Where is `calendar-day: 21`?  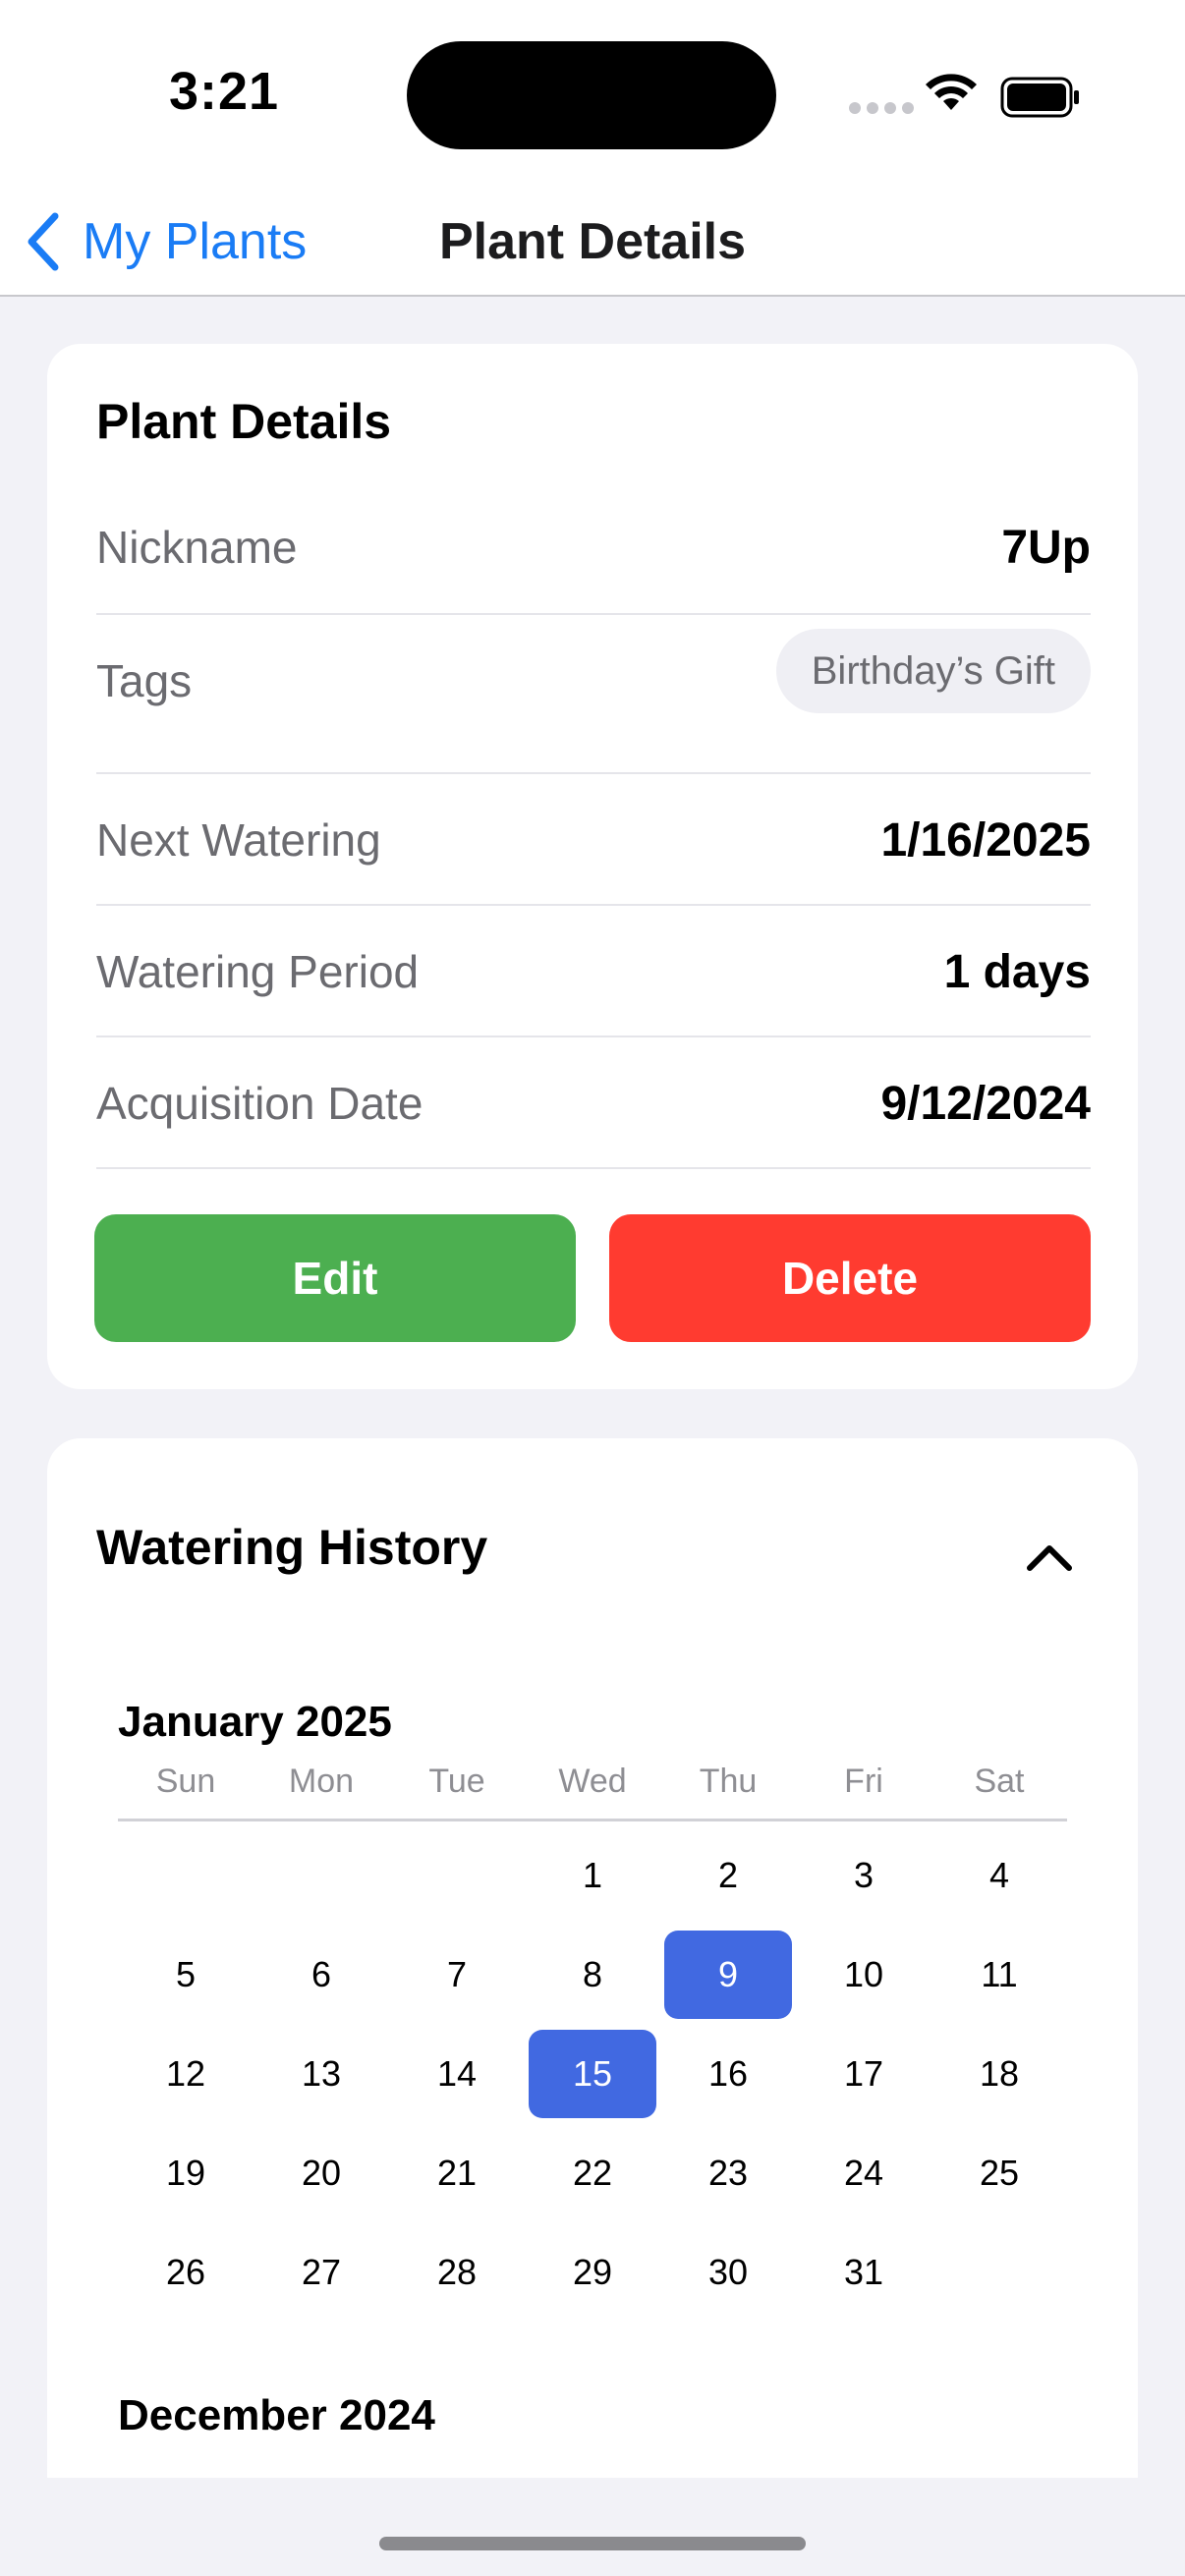 calendar-day: 21 is located at coordinates (457, 2173).